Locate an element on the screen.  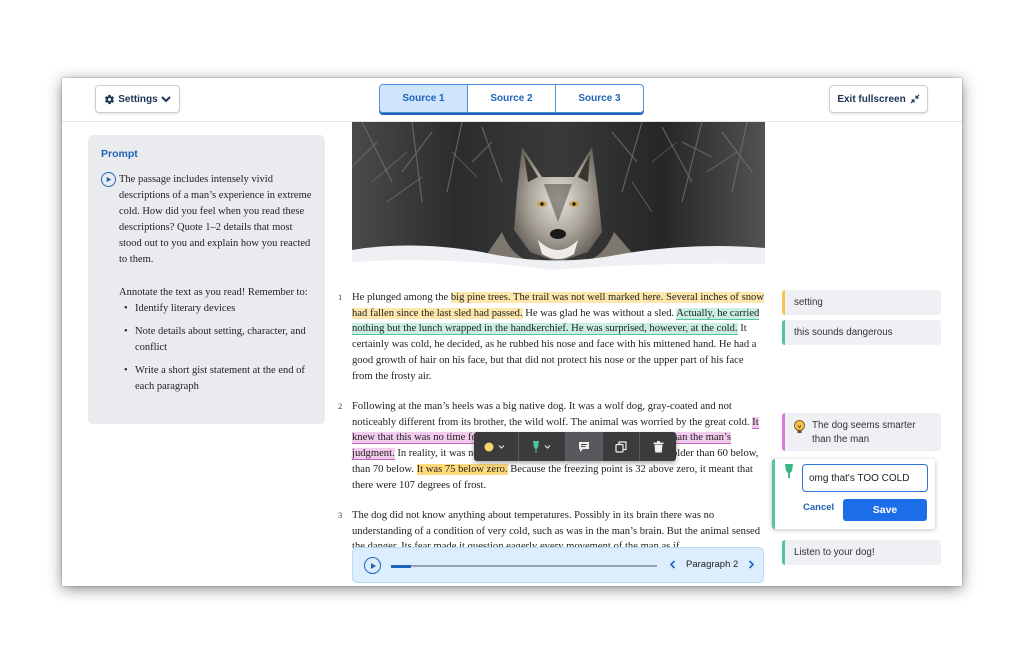
tab-source-3: Source 3 is located at coordinates (599, 98).